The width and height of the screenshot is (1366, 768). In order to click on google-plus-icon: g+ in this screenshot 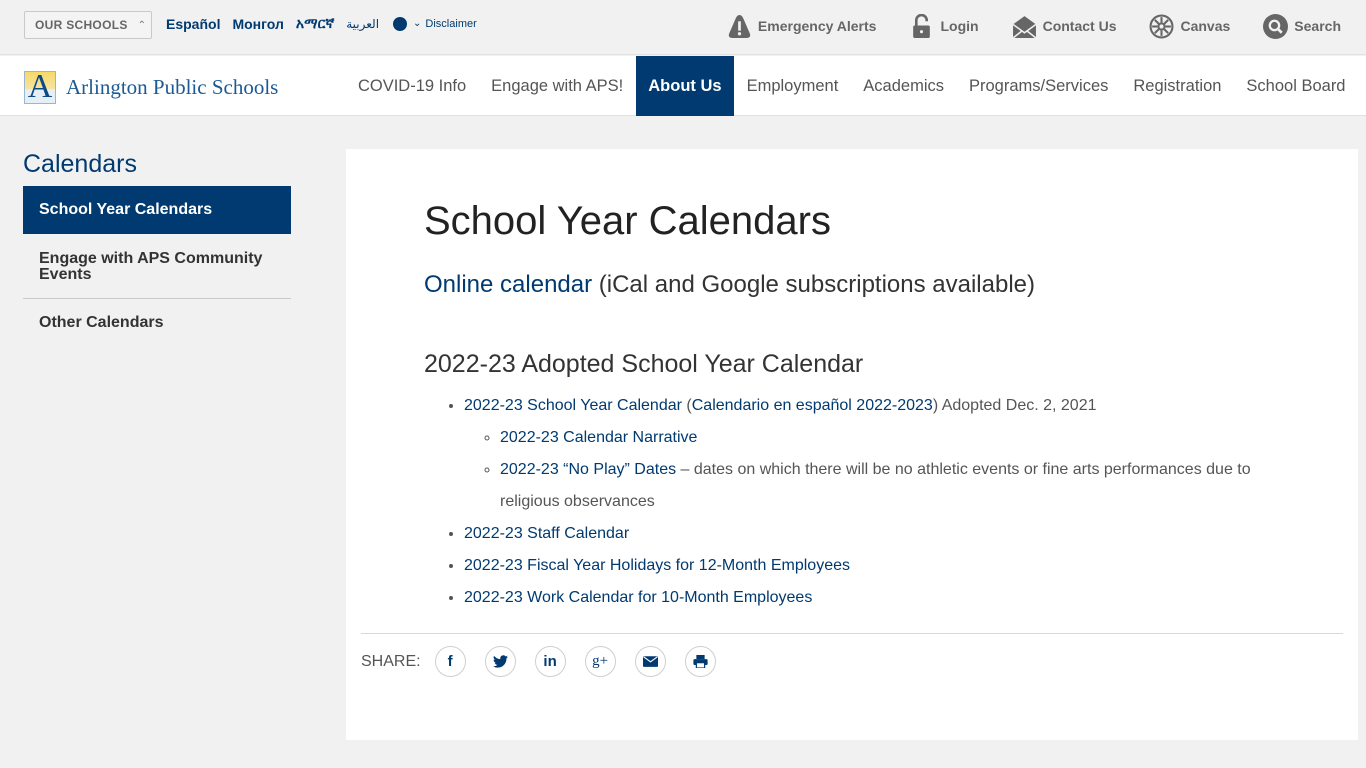, I will do `click(600, 661)`.